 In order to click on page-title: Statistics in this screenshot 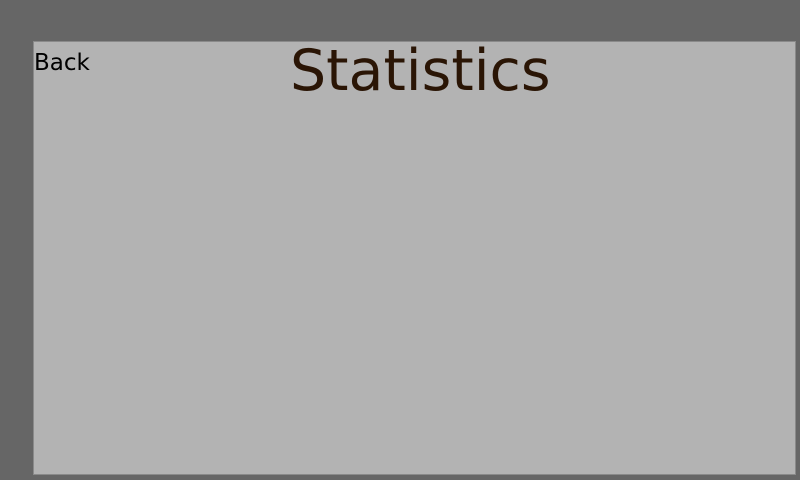, I will do `click(420, 71)`.